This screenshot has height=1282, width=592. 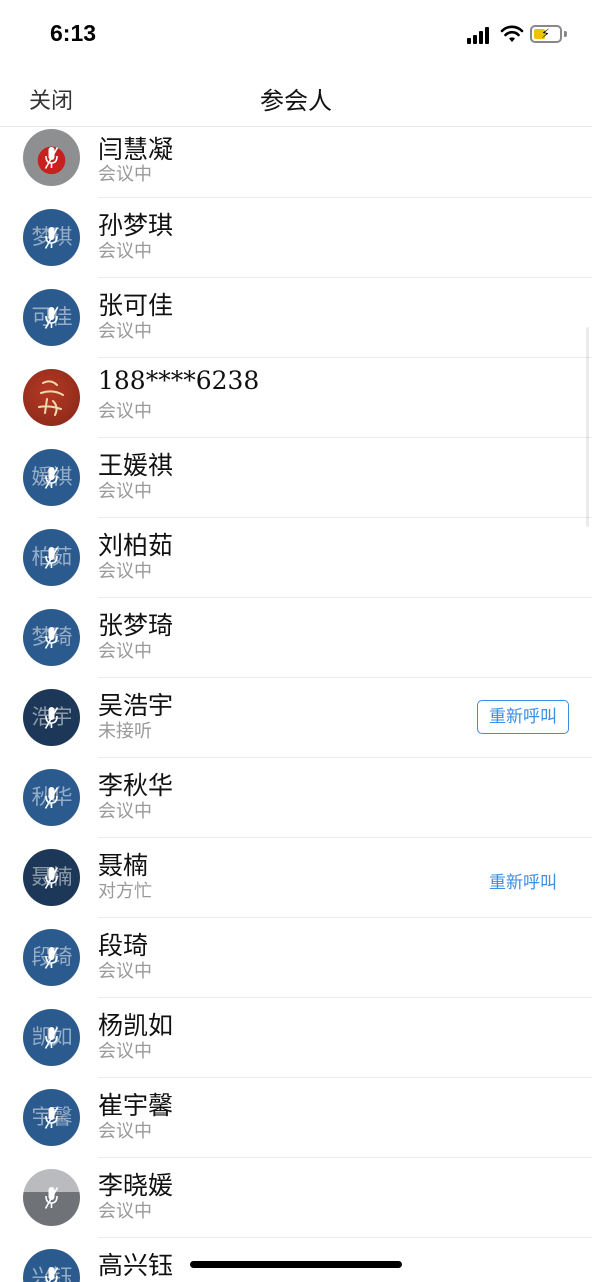 What do you see at coordinates (73, 33) in the screenshot?
I see `status-time: 6:13` at bounding box center [73, 33].